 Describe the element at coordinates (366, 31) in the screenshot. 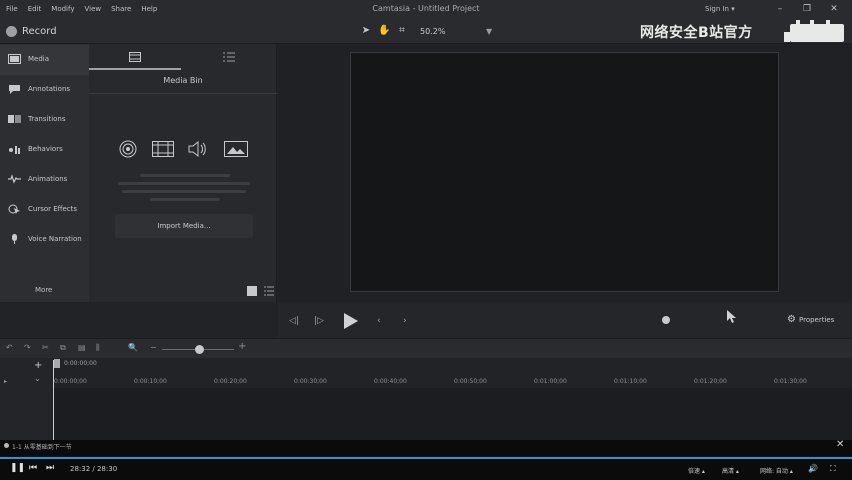

I see `select-tool-icon: ➤` at that location.